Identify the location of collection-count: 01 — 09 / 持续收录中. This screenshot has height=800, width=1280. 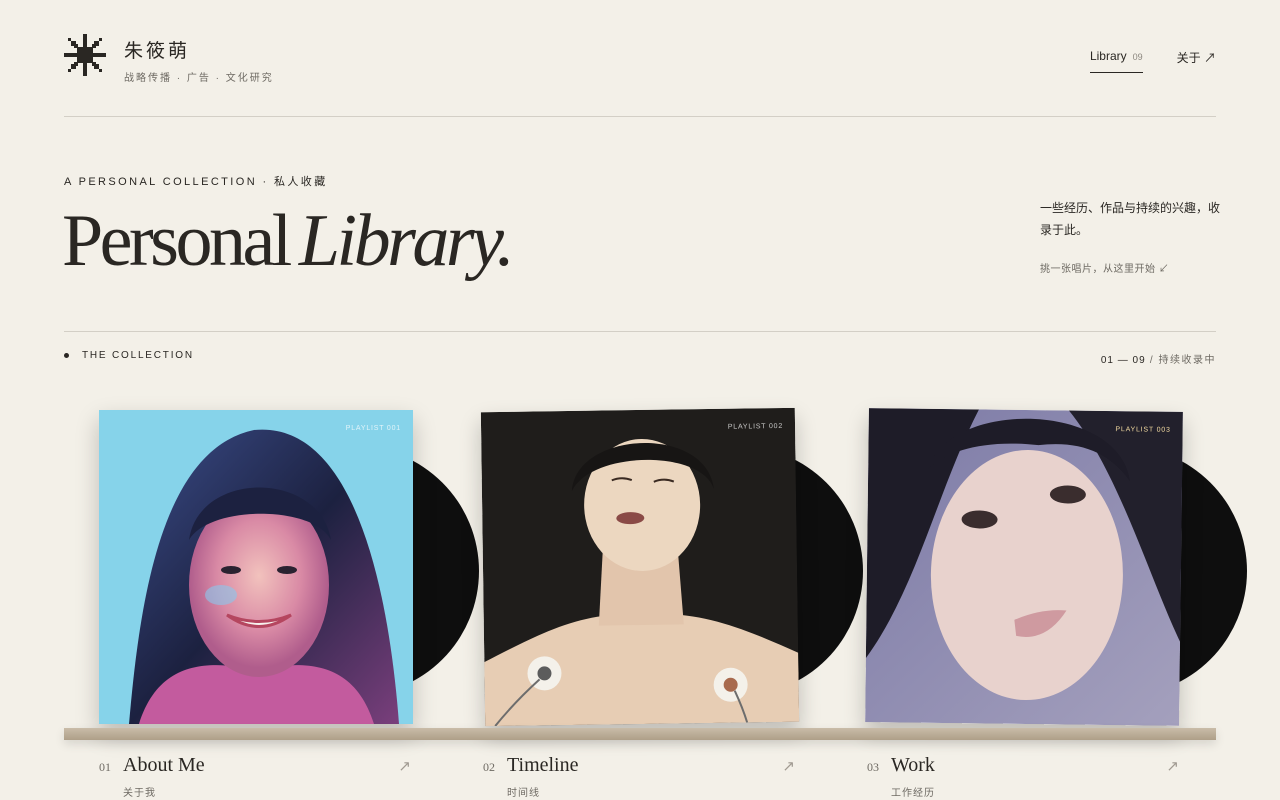
(1158, 358).